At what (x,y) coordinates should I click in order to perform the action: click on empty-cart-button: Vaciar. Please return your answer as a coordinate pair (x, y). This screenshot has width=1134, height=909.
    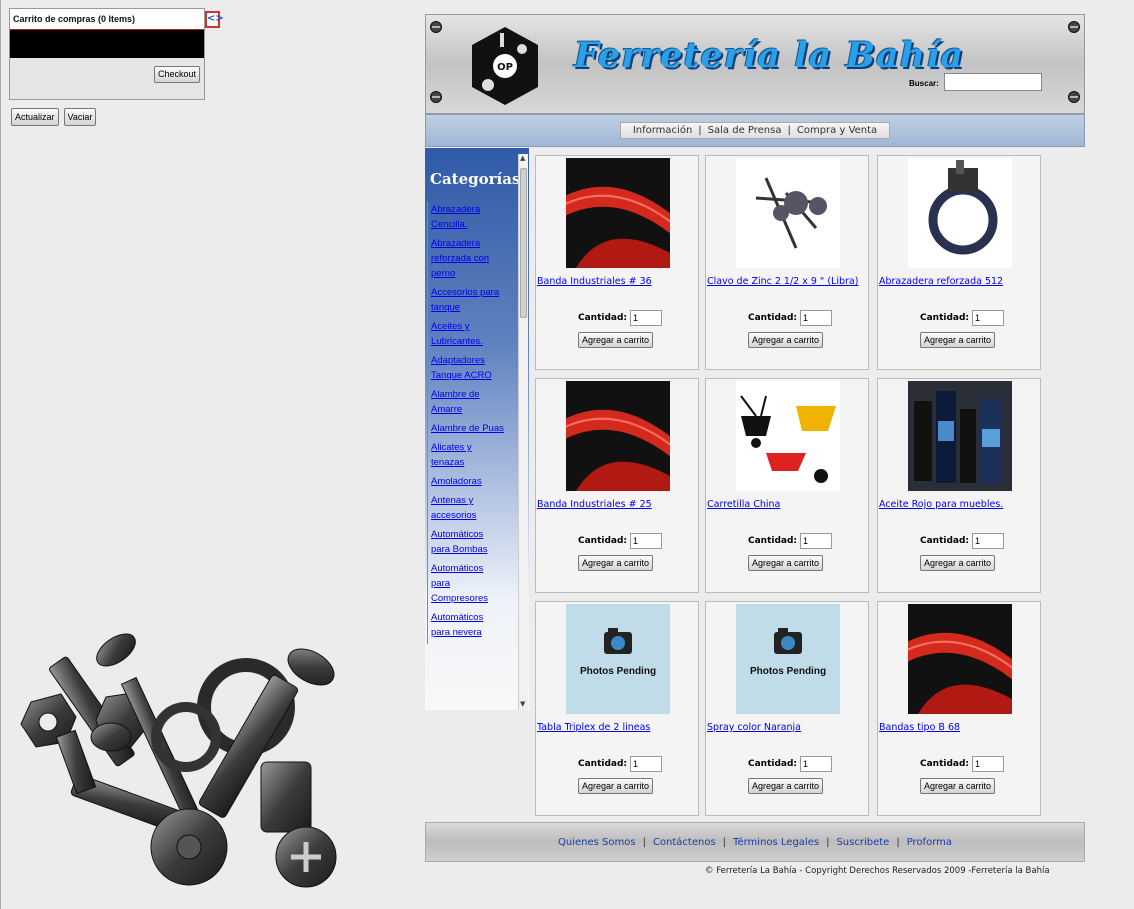
    Looking at the image, I should click on (80, 117).